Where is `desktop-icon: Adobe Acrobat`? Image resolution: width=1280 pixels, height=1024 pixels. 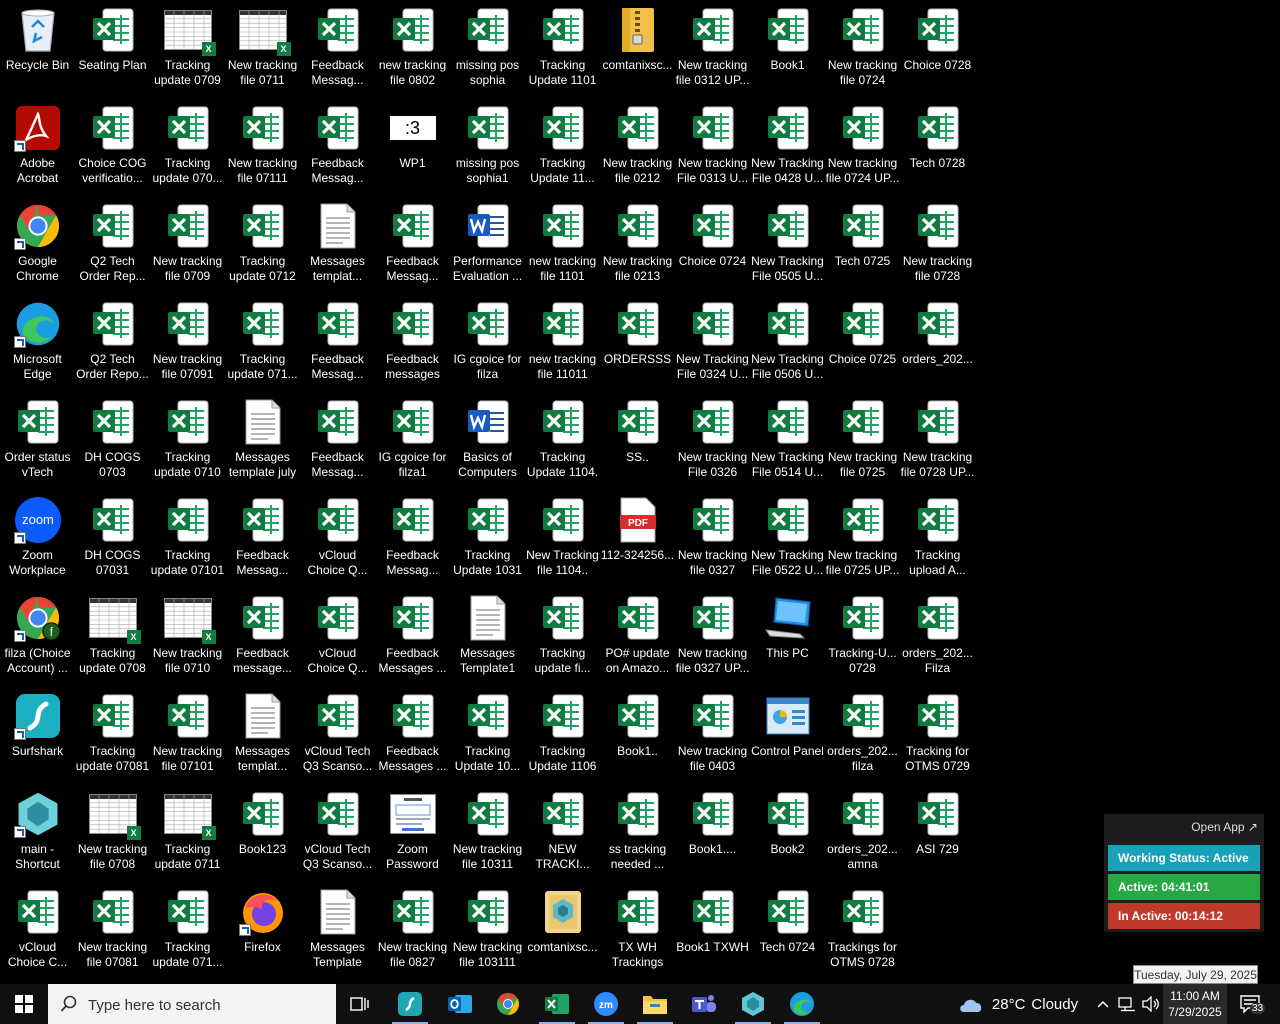 desktop-icon: Adobe Acrobat is located at coordinates (37, 147).